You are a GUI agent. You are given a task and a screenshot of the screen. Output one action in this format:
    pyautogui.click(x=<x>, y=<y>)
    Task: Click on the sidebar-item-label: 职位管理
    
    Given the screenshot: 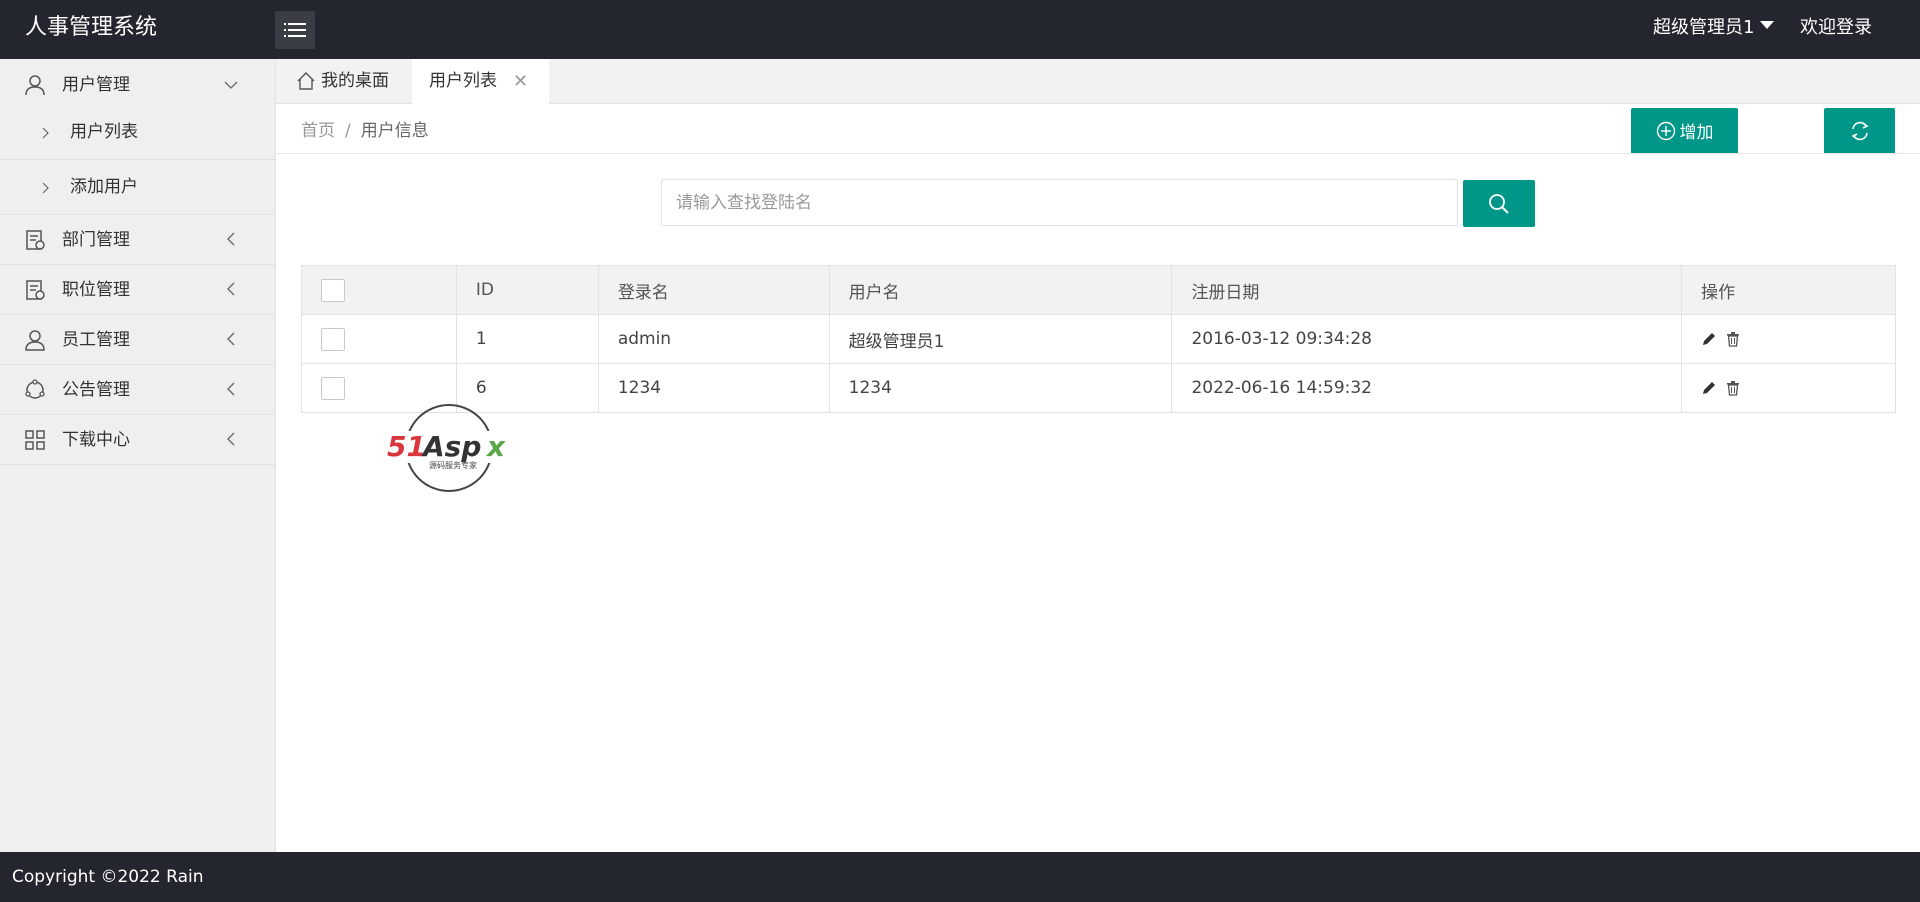 What is the action you would take?
    pyautogui.click(x=96, y=290)
    